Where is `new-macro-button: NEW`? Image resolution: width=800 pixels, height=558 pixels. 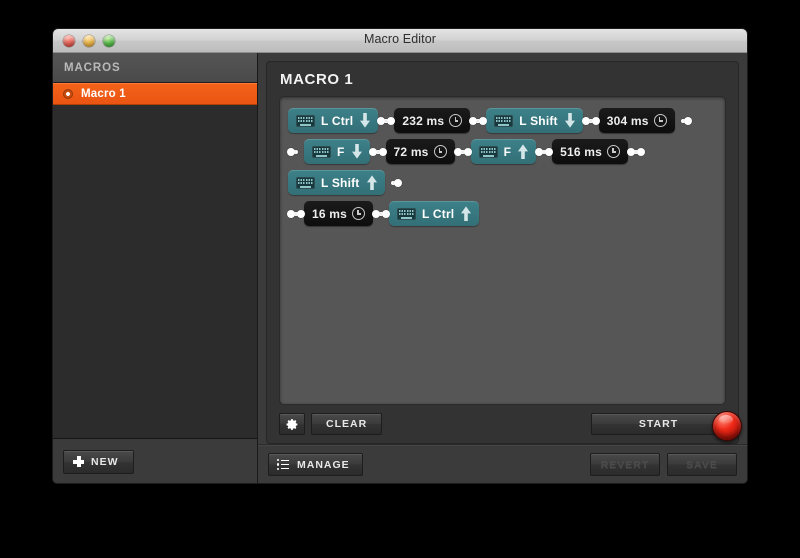 new-macro-button: NEW is located at coordinates (98, 461).